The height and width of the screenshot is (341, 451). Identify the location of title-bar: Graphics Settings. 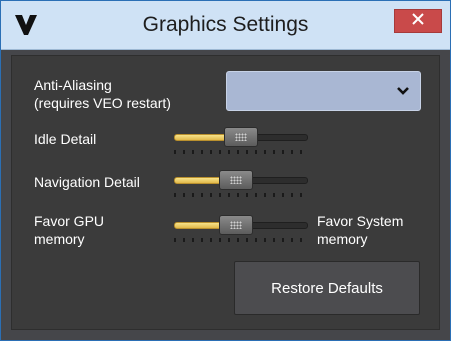
(225, 25).